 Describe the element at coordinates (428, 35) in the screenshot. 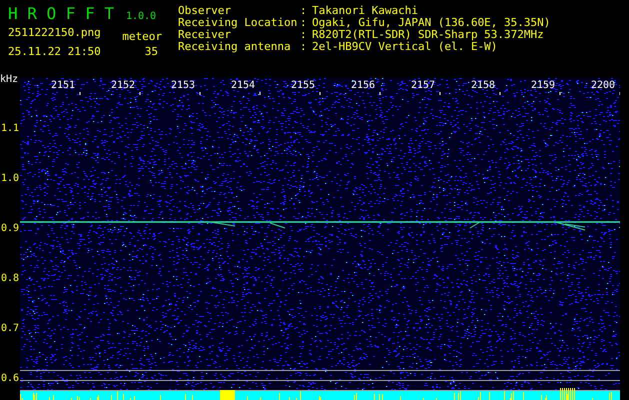

I see `info-value: R820T2(RTL-SDR) SDR-Sharp 53.372MHz` at that location.